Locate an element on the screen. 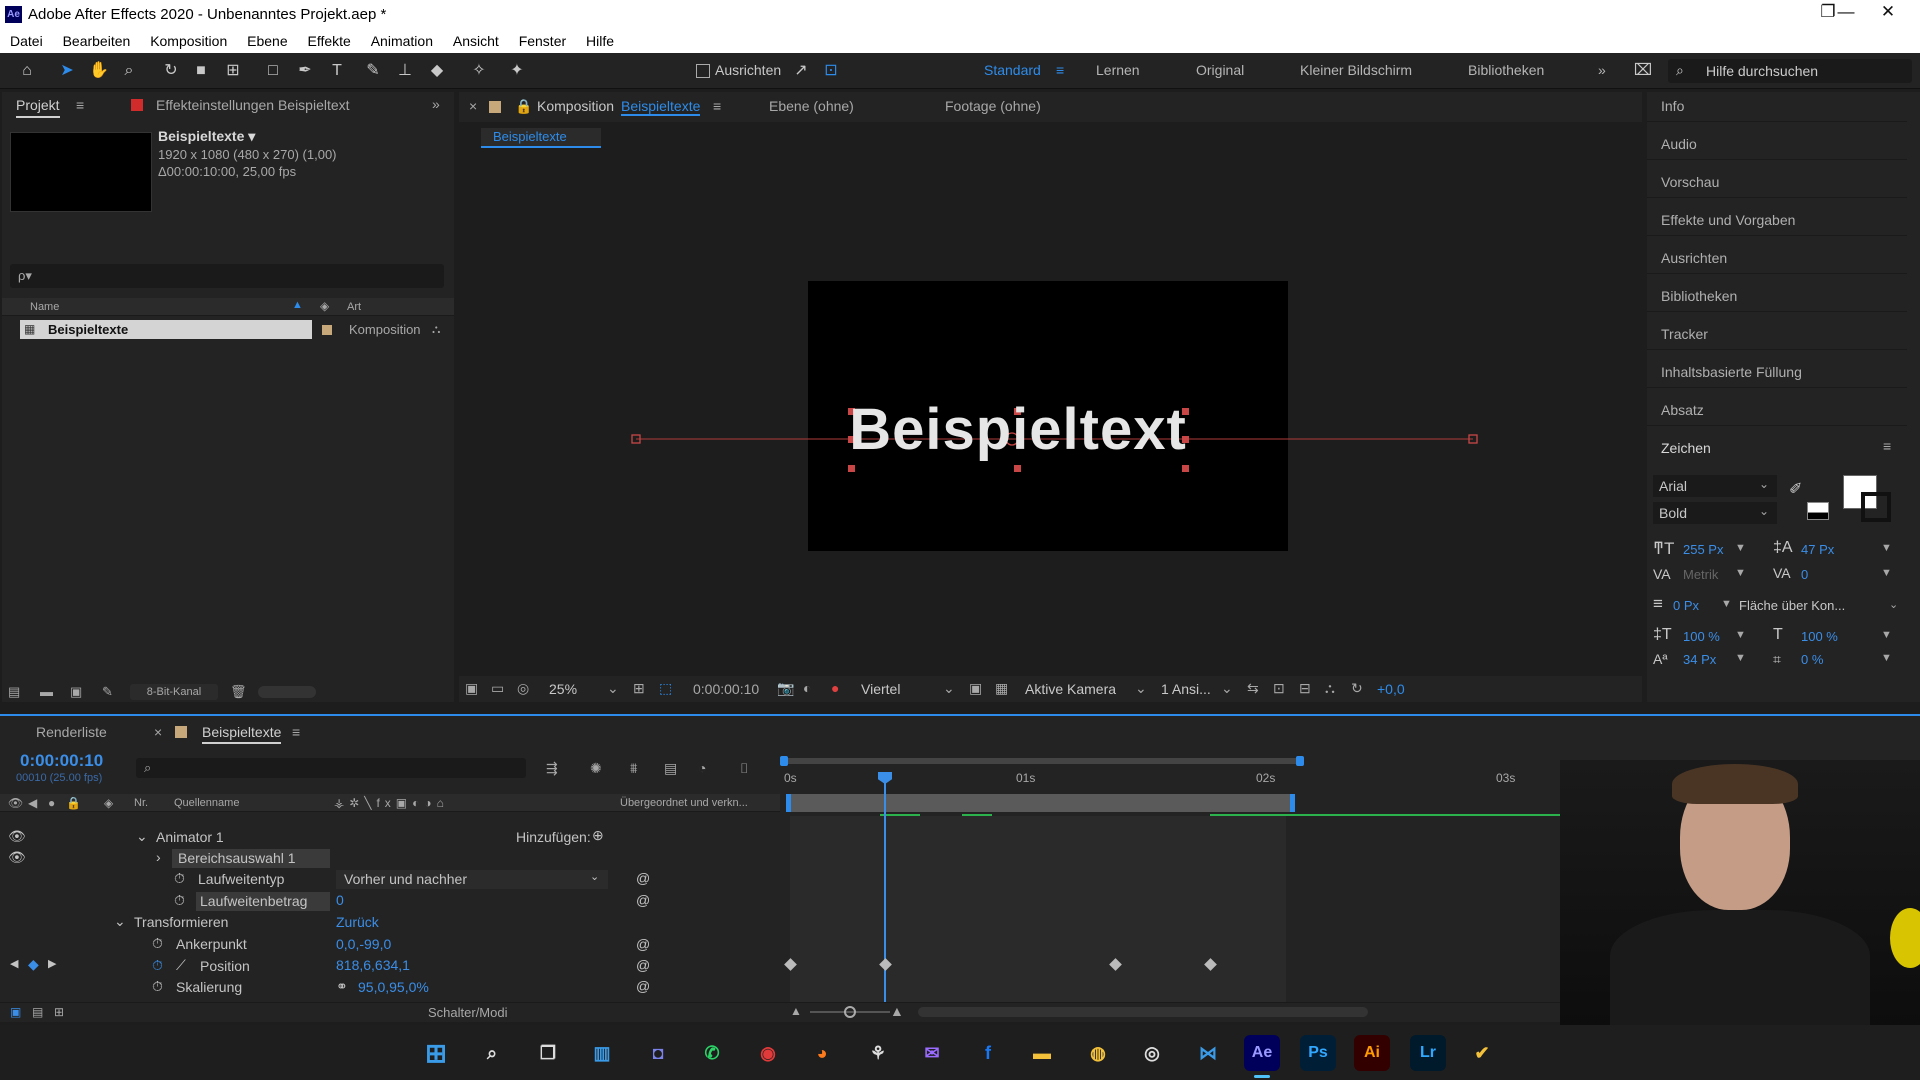 The height and width of the screenshot is (1080, 1920). resolution-dropdown: Viertel is located at coordinates (880, 689).